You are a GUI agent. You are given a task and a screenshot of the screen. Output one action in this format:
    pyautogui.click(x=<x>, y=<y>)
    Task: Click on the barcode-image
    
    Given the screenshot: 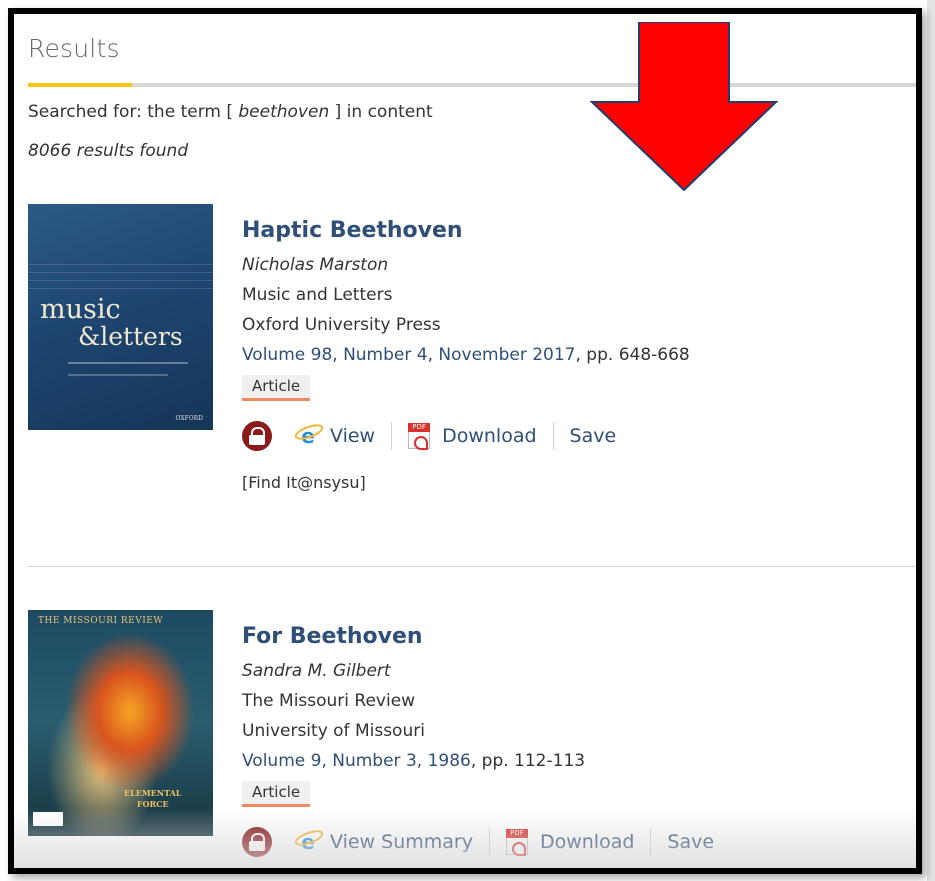 What is the action you would take?
    pyautogui.click(x=48, y=819)
    